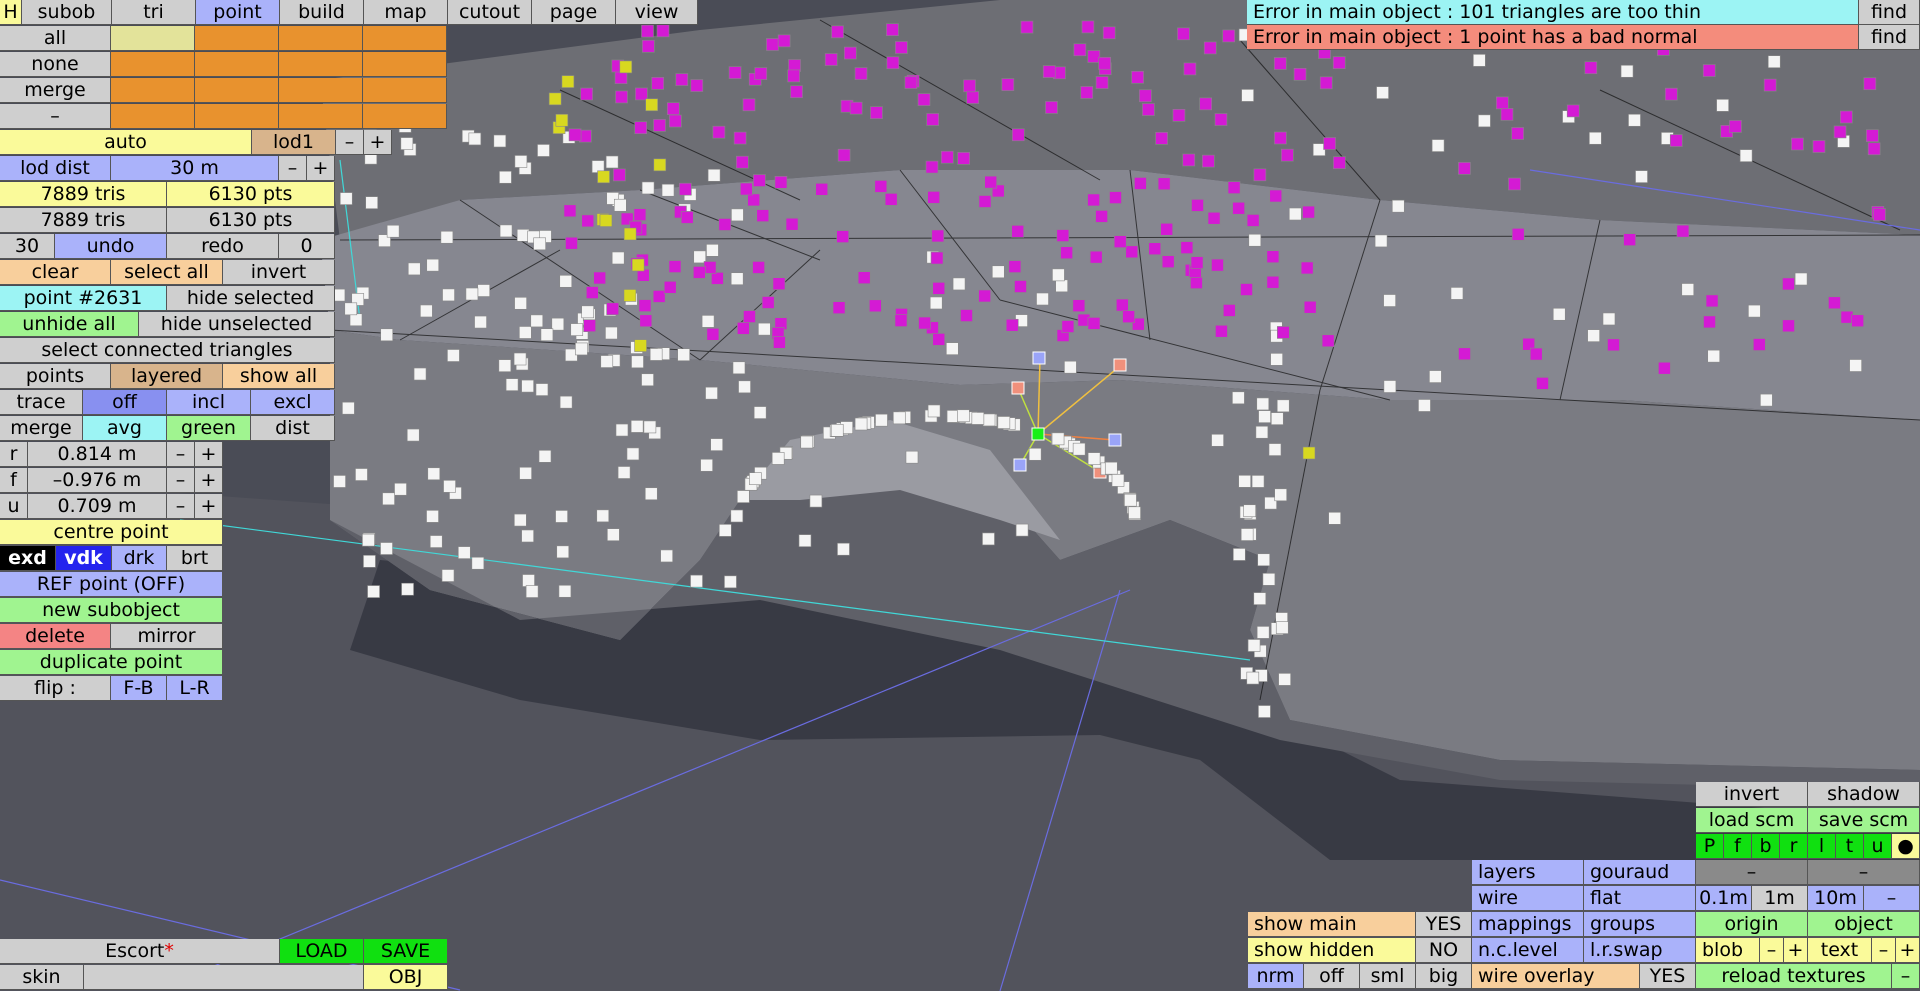  I want to click on view-perspective-button: P, so click(1710, 846).